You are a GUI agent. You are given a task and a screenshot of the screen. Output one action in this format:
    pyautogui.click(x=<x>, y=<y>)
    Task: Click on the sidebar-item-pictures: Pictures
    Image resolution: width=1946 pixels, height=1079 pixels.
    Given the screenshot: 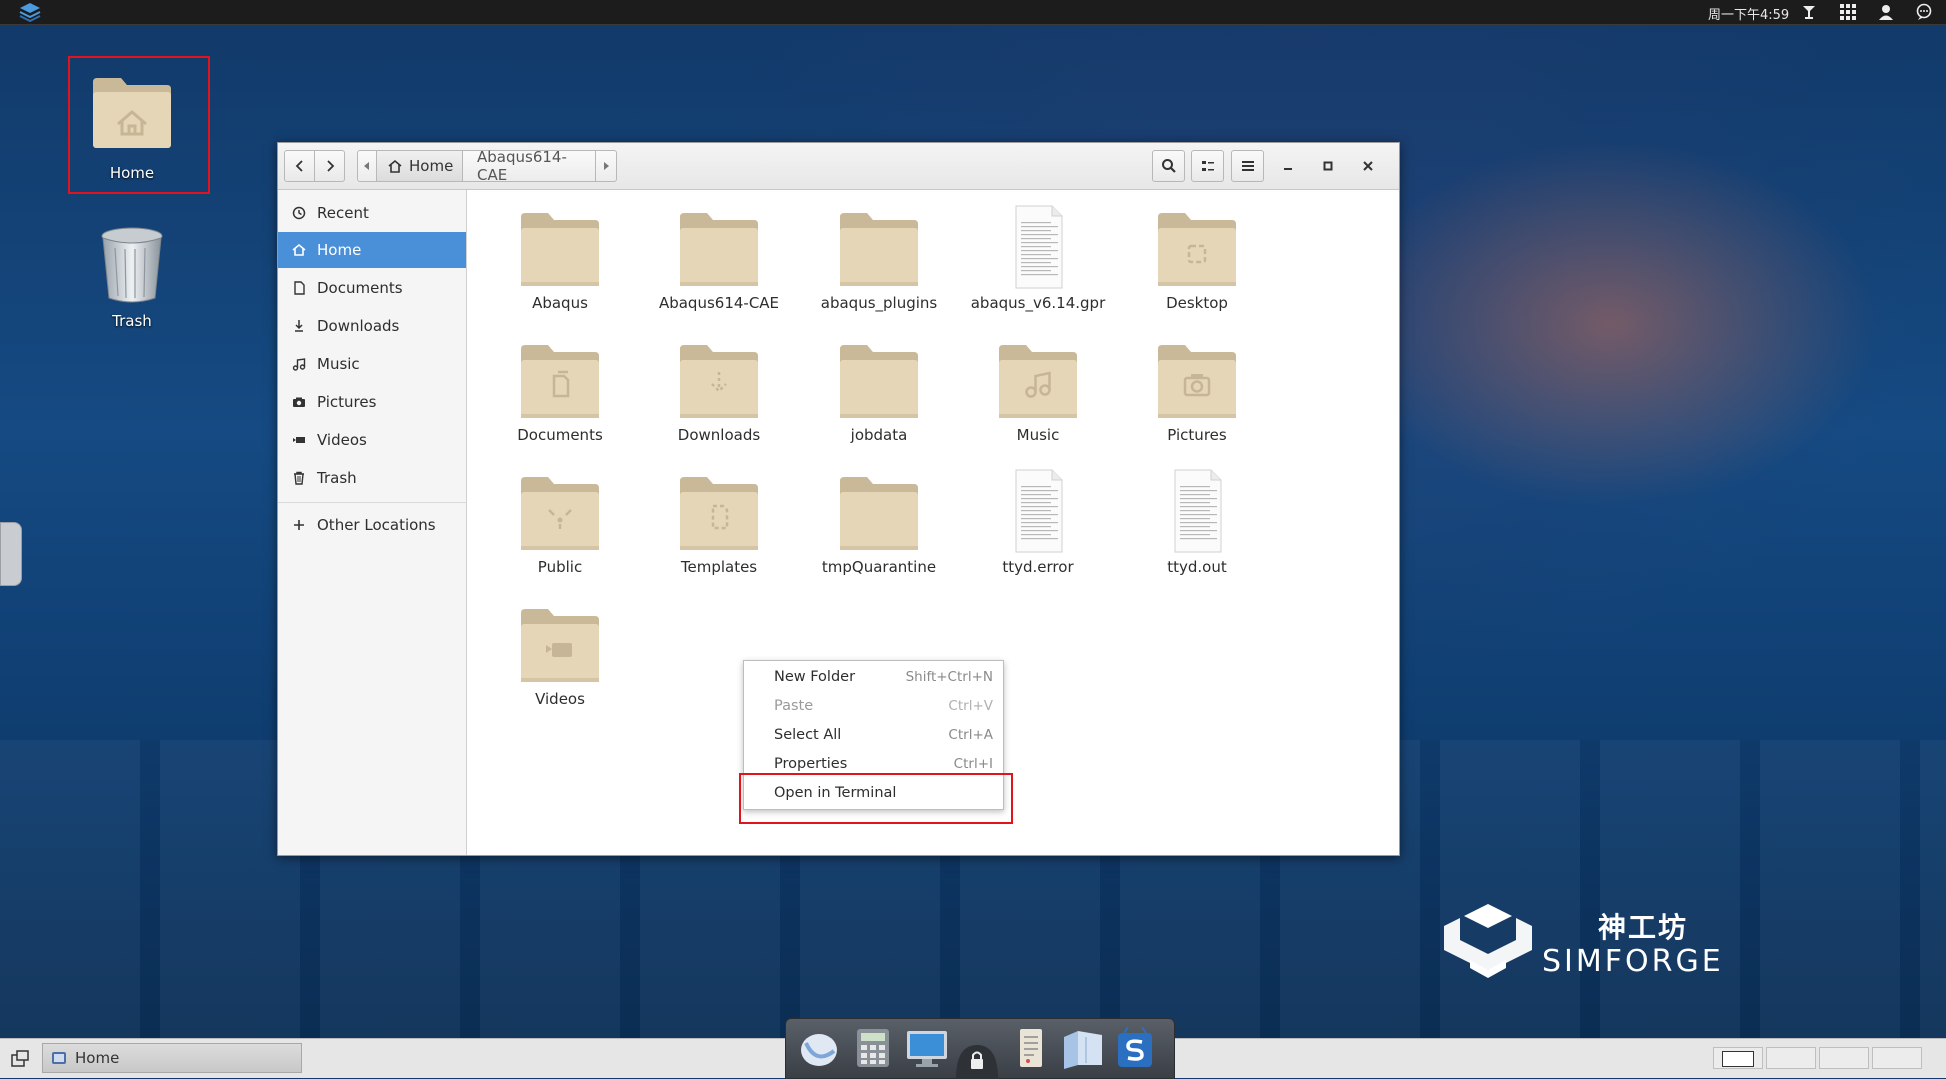 What is the action you would take?
    pyautogui.click(x=372, y=402)
    